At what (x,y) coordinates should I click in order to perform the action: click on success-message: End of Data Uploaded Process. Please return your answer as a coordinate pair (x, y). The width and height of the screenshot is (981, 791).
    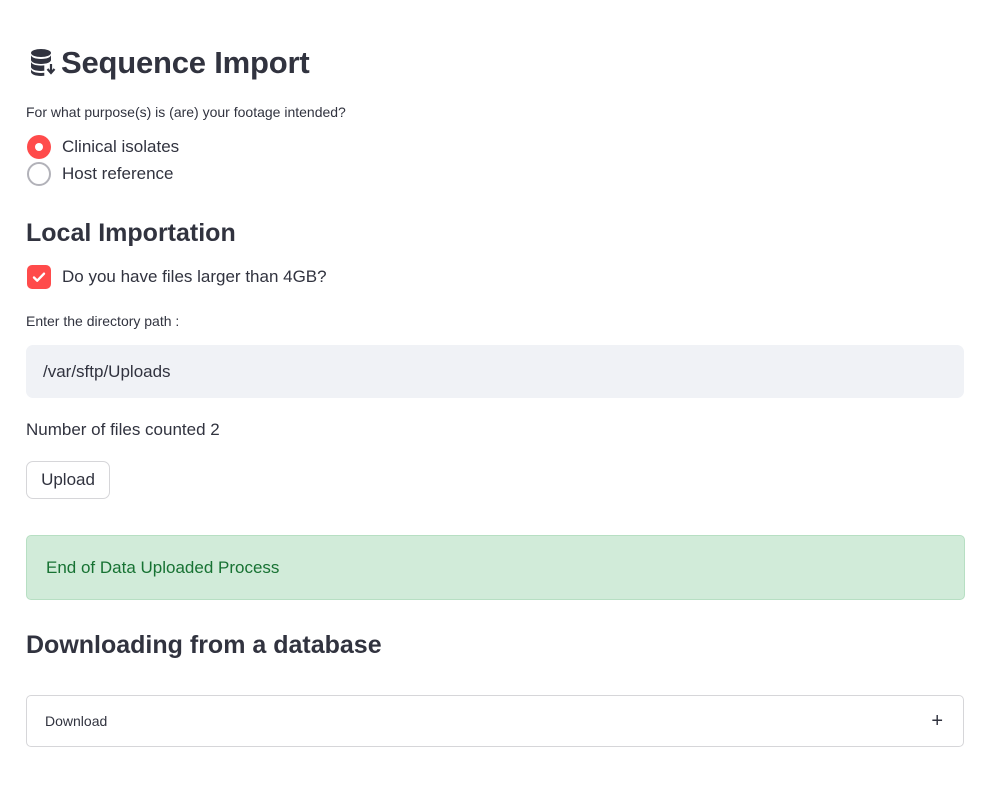
    Looking at the image, I should click on (163, 567).